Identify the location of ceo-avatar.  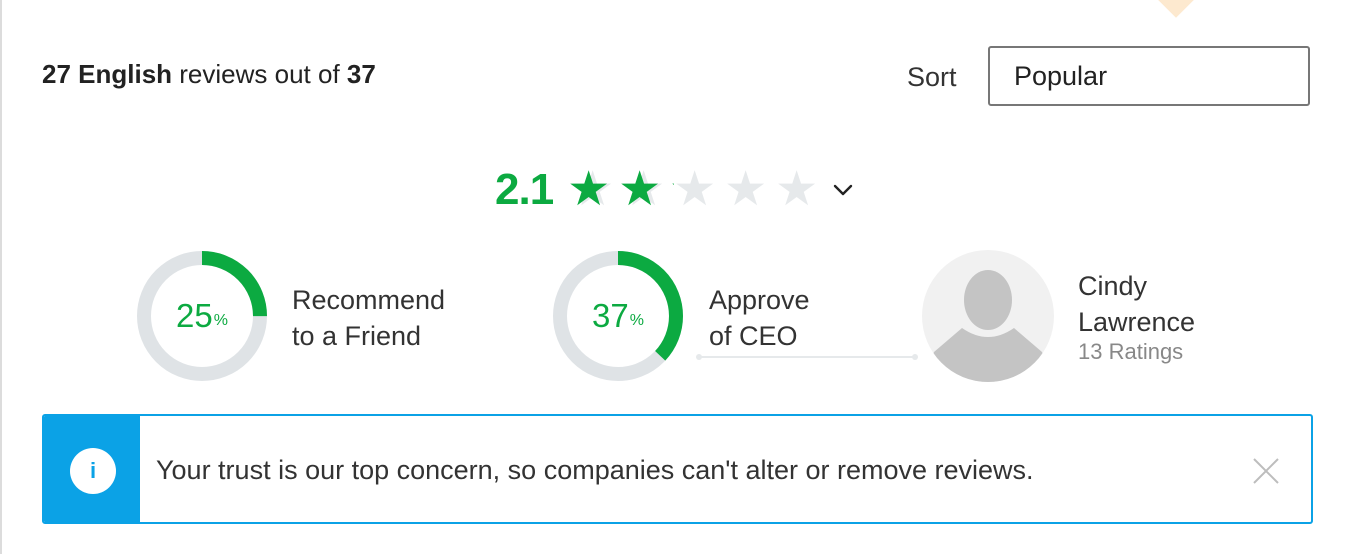
(988, 316).